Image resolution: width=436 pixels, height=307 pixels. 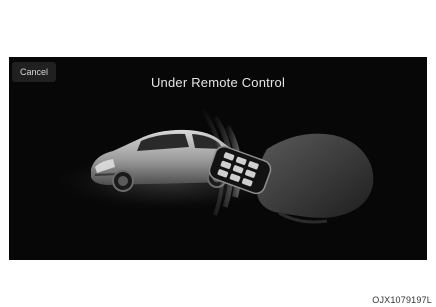 I want to click on figure-code-caption: OJX1079197L, so click(x=402, y=300).